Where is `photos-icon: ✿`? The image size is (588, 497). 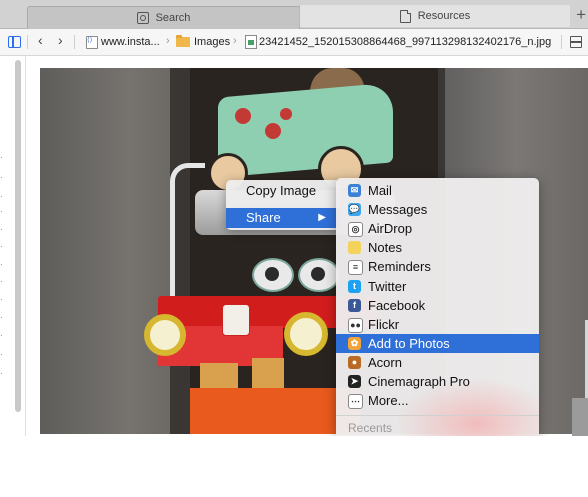
photos-icon: ✿ is located at coordinates (354, 343).